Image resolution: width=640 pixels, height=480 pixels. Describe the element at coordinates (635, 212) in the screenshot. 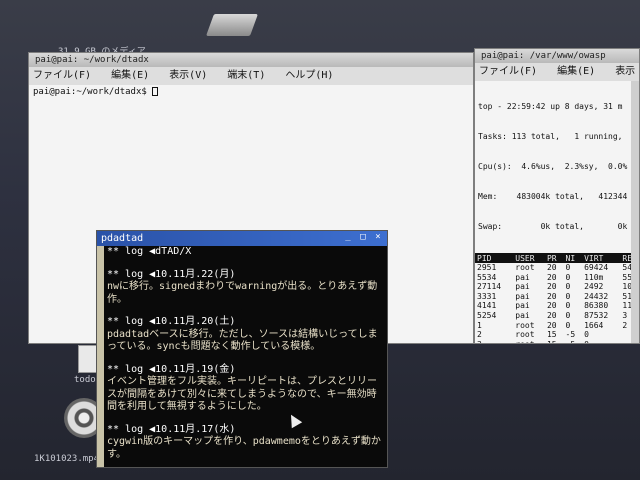

I see `scrollbar` at that location.